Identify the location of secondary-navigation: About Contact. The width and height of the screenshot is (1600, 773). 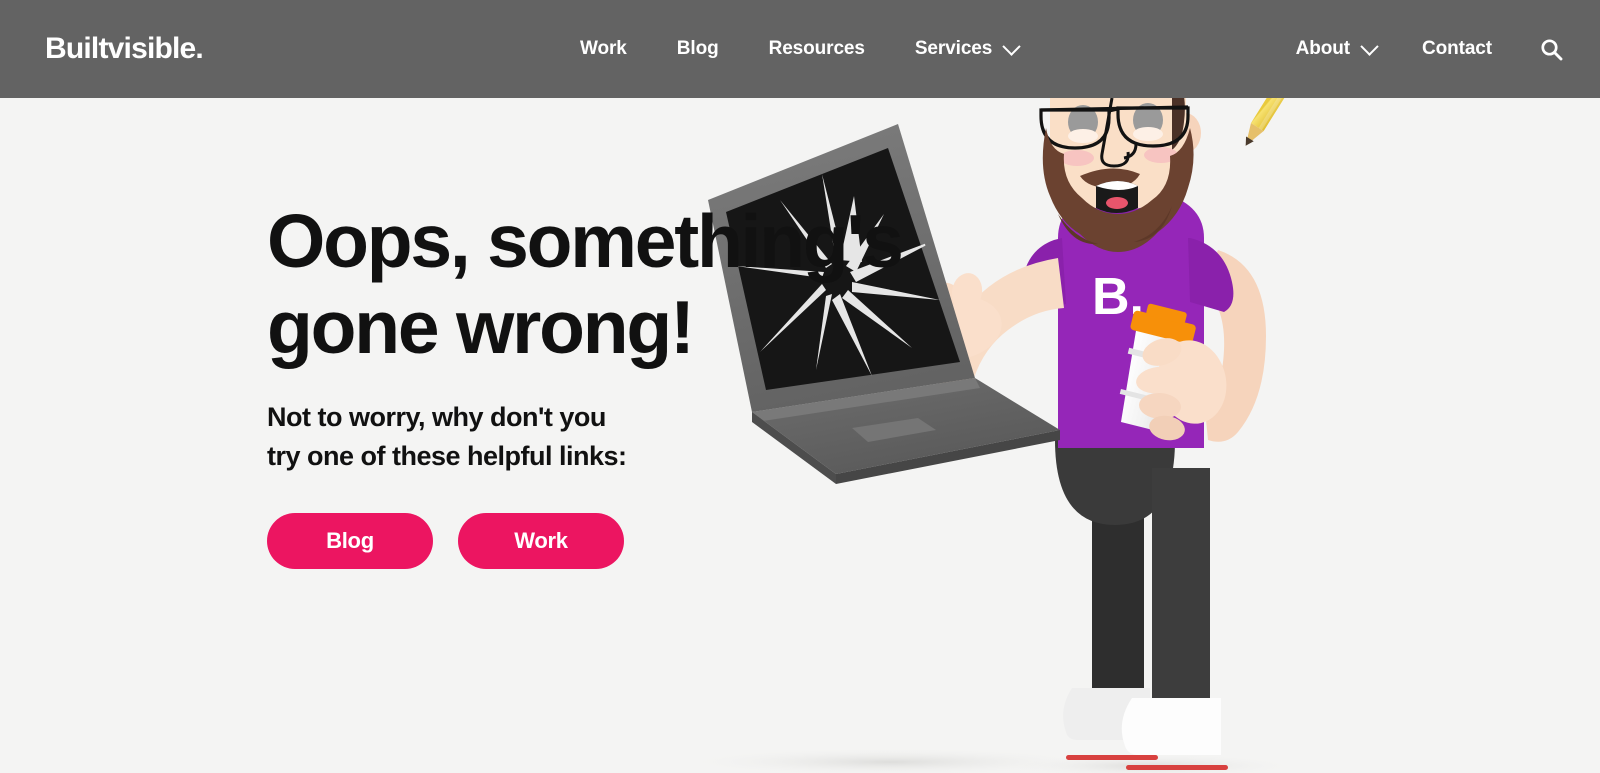
(1430, 49).